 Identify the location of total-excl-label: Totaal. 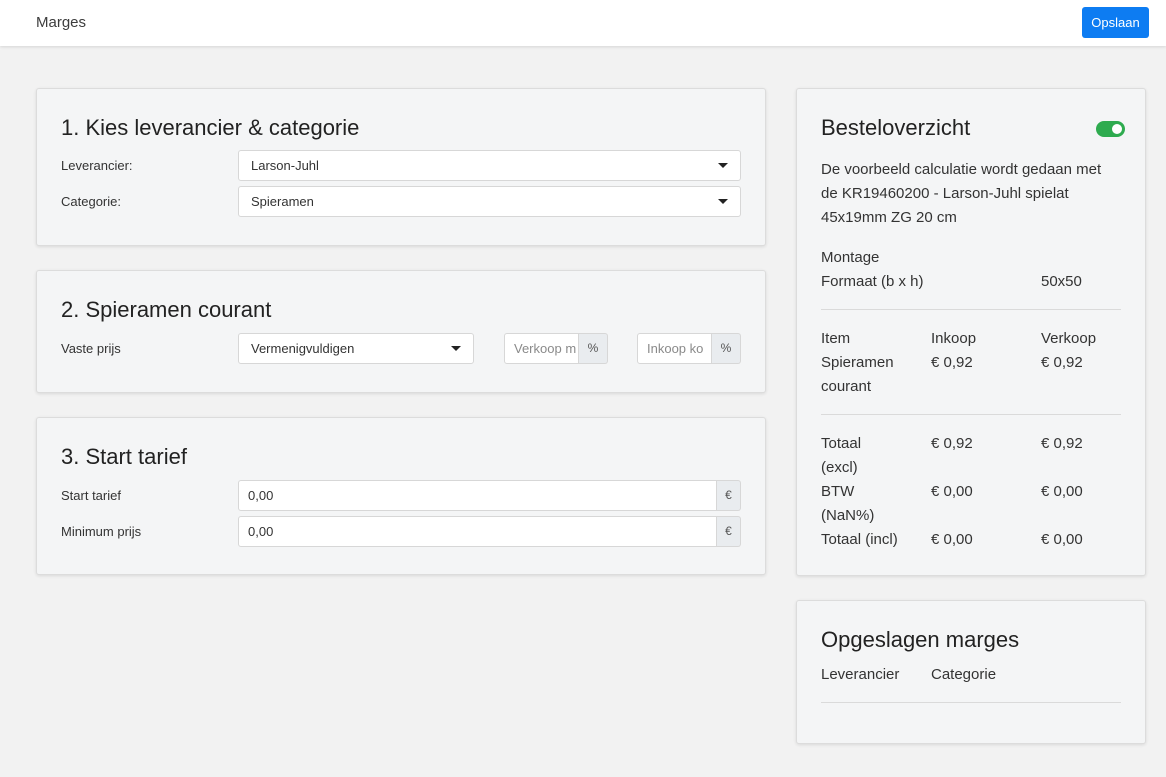
(841, 443).